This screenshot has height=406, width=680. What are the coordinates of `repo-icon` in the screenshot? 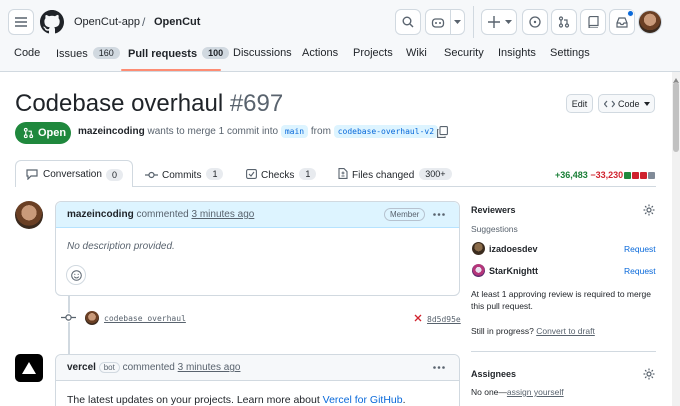 It's located at (593, 22).